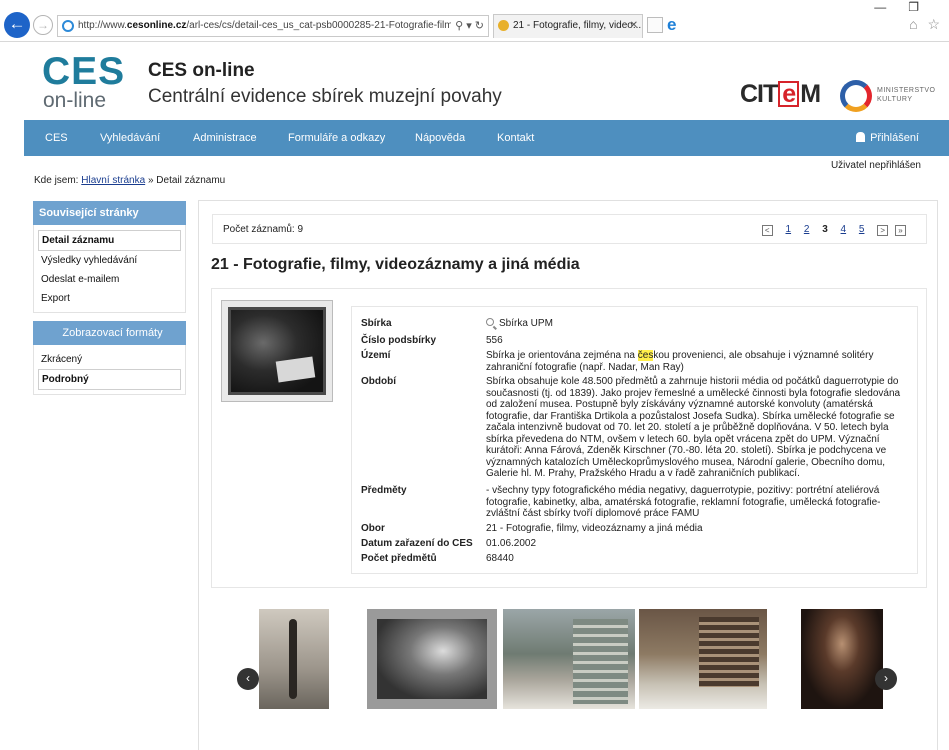  I want to click on page-current: 3, so click(825, 229).